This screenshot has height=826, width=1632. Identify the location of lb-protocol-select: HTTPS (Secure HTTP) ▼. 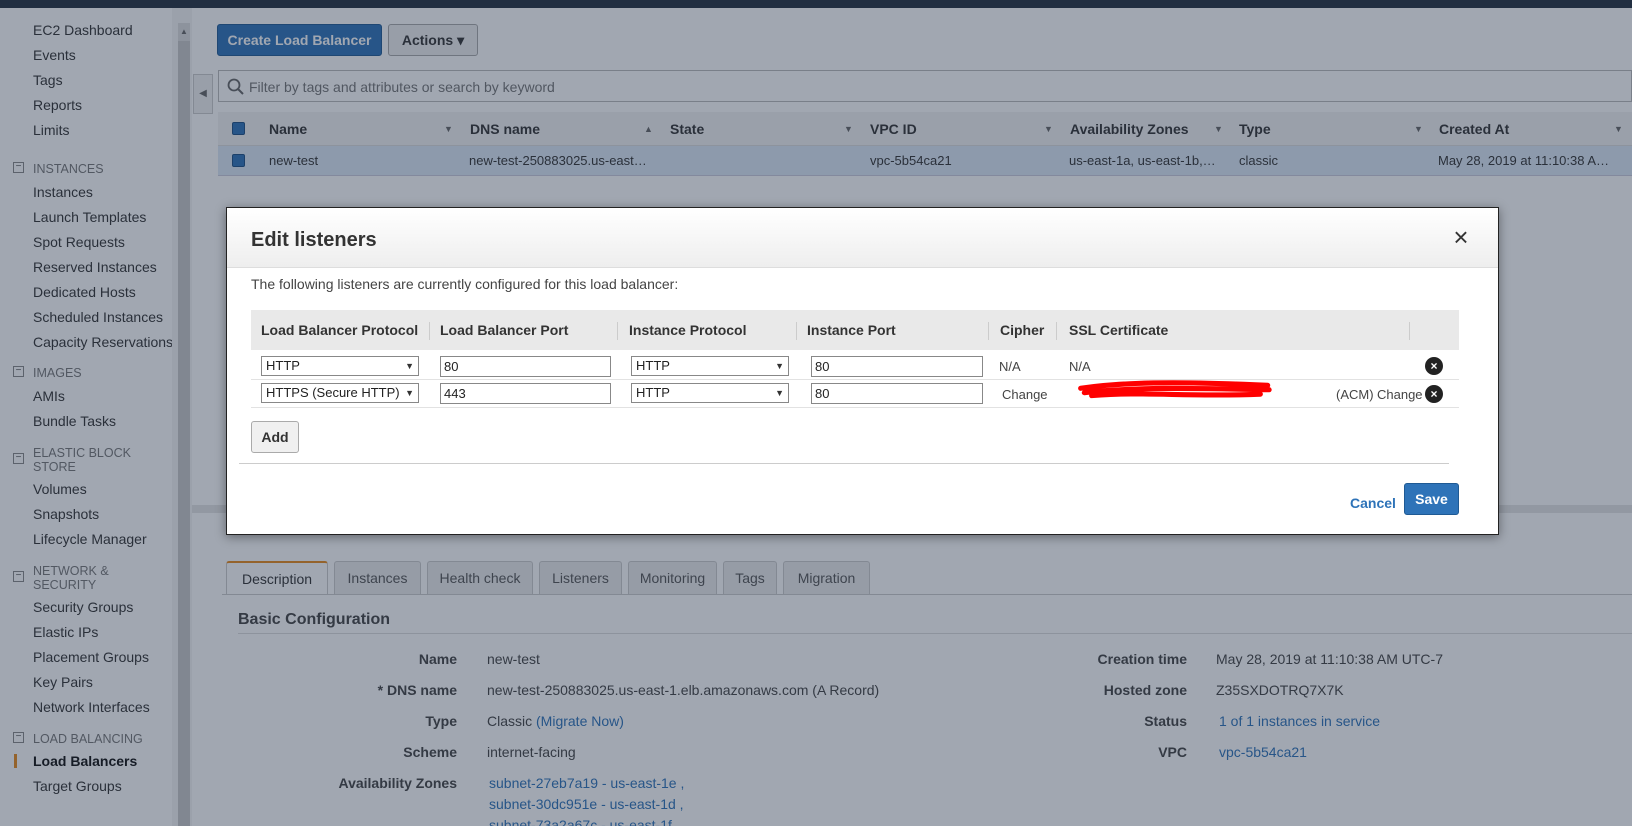
(340, 393).